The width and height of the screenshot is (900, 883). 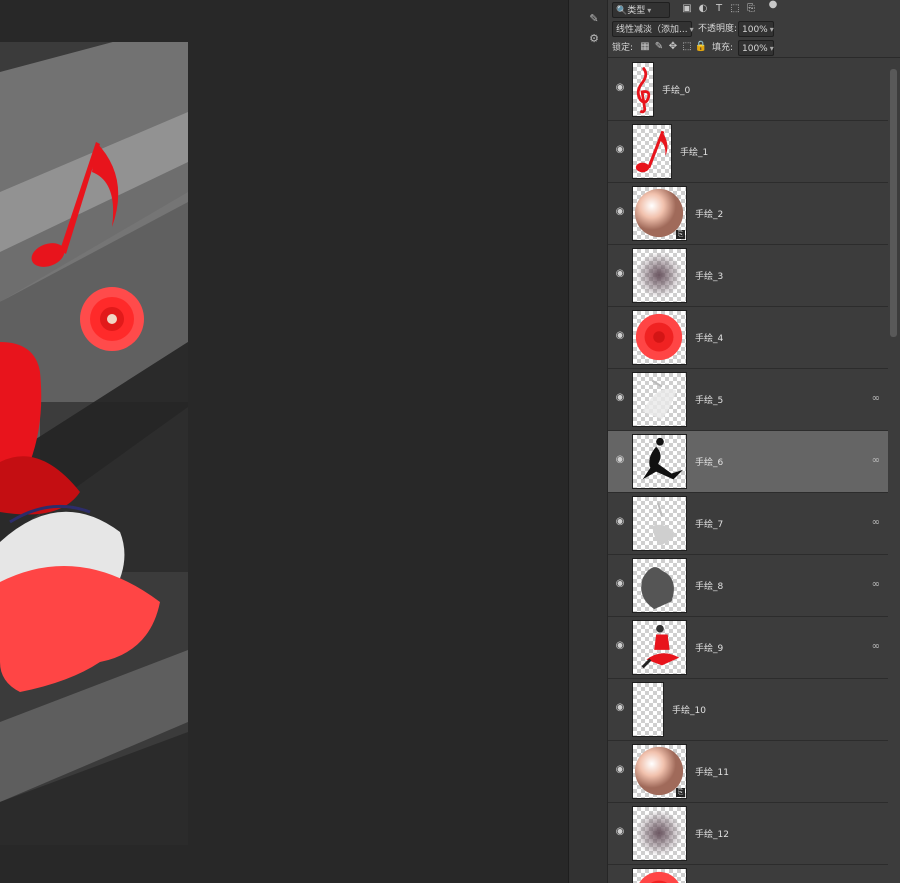 What do you see at coordinates (748, 834) in the screenshot?
I see `layer-row: ◉ 手绘_12` at bounding box center [748, 834].